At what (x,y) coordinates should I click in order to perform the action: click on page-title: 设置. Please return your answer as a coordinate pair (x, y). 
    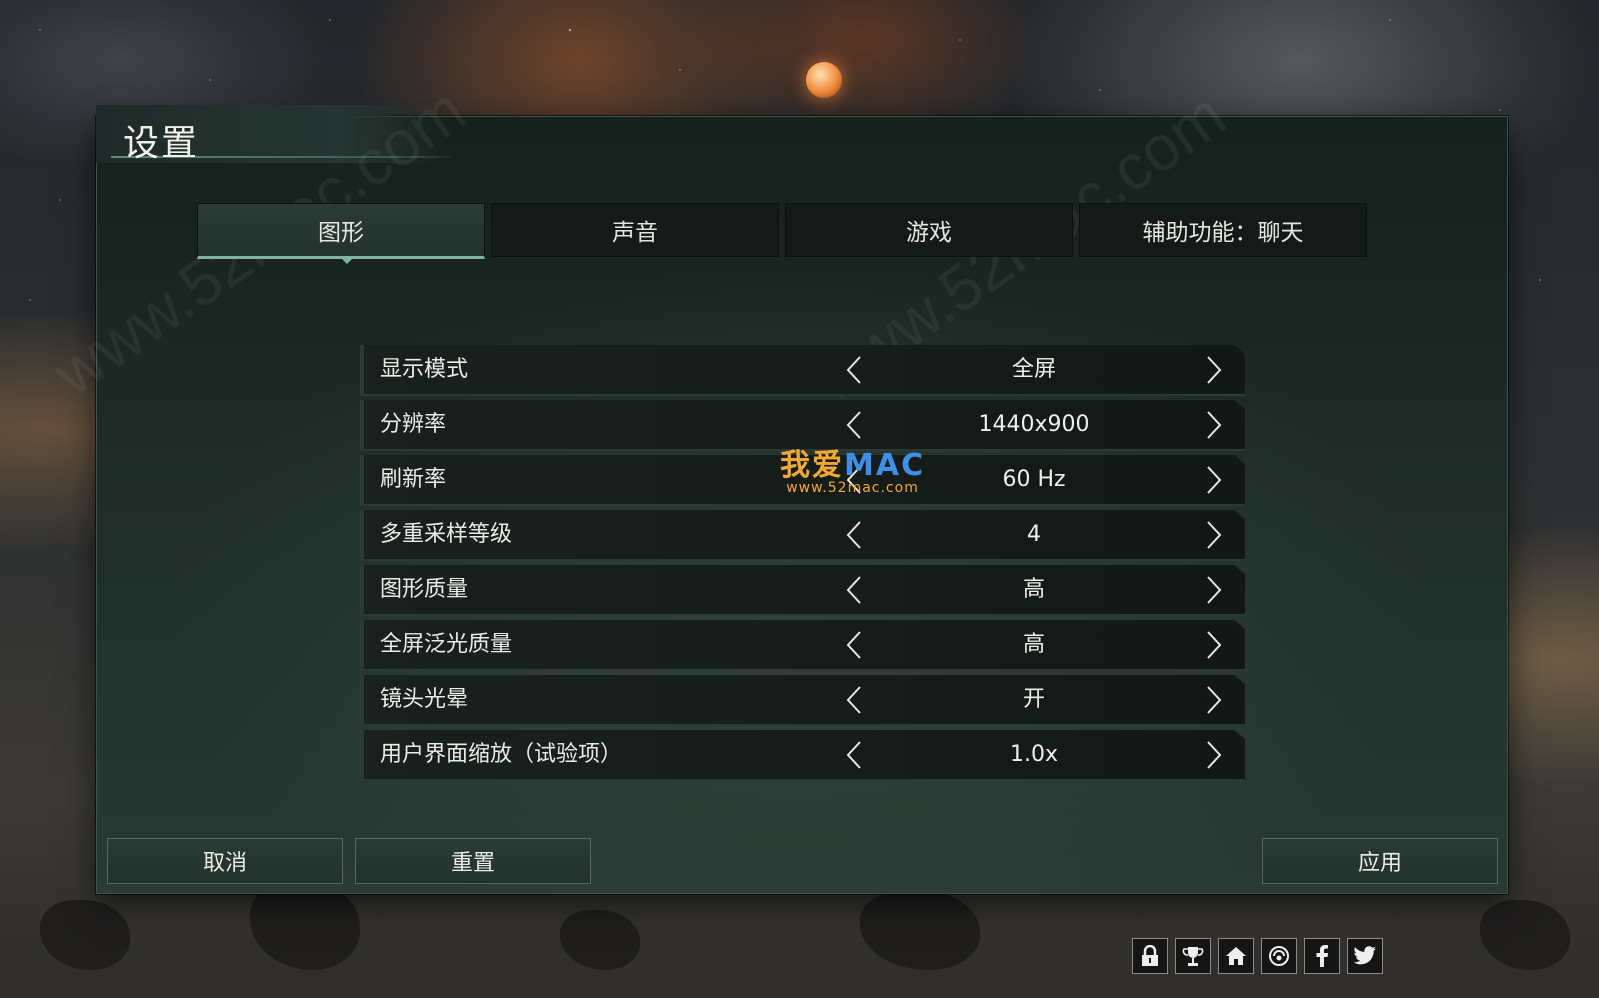
    Looking at the image, I should click on (161, 143).